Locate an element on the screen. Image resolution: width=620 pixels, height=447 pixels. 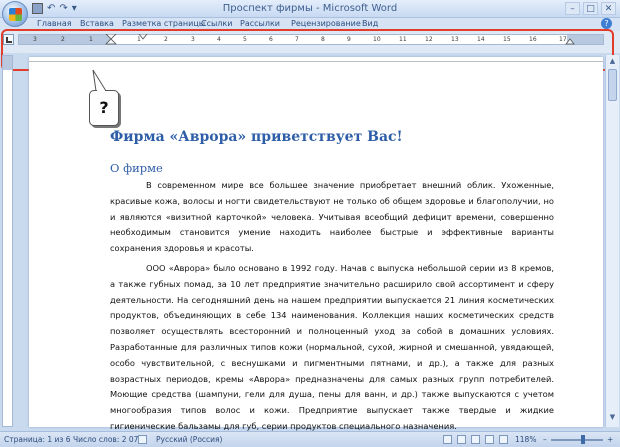
document-subheading: О фирме is located at coordinates (136, 168).